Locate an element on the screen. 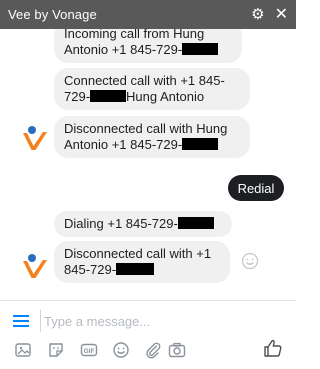 This screenshot has height=369, width=320. message-line: Disconnected call with +1 is located at coordinates (138, 253).